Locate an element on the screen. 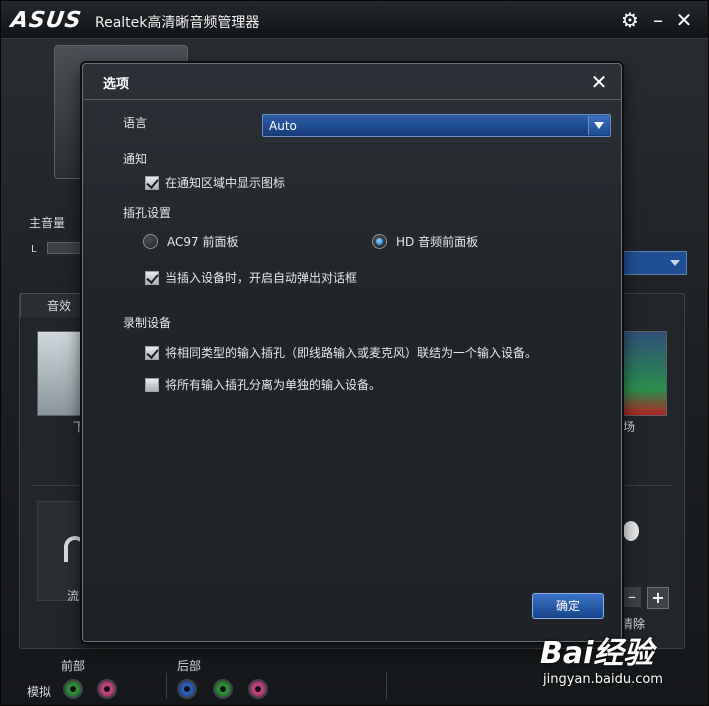 Image resolution: width=709 pixels, height=706 pixels. front-jack-pink is located at coordinates (107, 689).